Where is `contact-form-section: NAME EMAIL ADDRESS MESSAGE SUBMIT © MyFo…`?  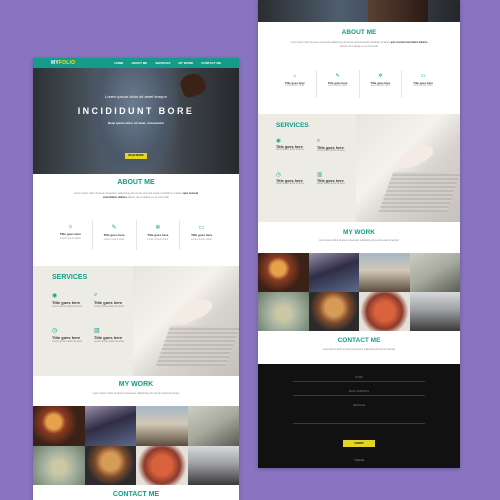
contact-form-section: NAME EMAIL ADDRESS MESSAGE SUBMIT © MyFo… is located at coordinates (359, 416).